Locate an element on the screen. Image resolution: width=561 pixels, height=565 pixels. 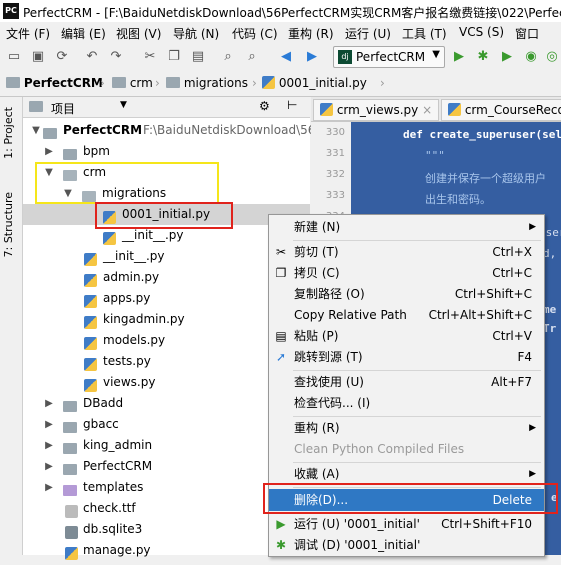
tree-item: ▶ DBadd is located at coordinates (166, 403).